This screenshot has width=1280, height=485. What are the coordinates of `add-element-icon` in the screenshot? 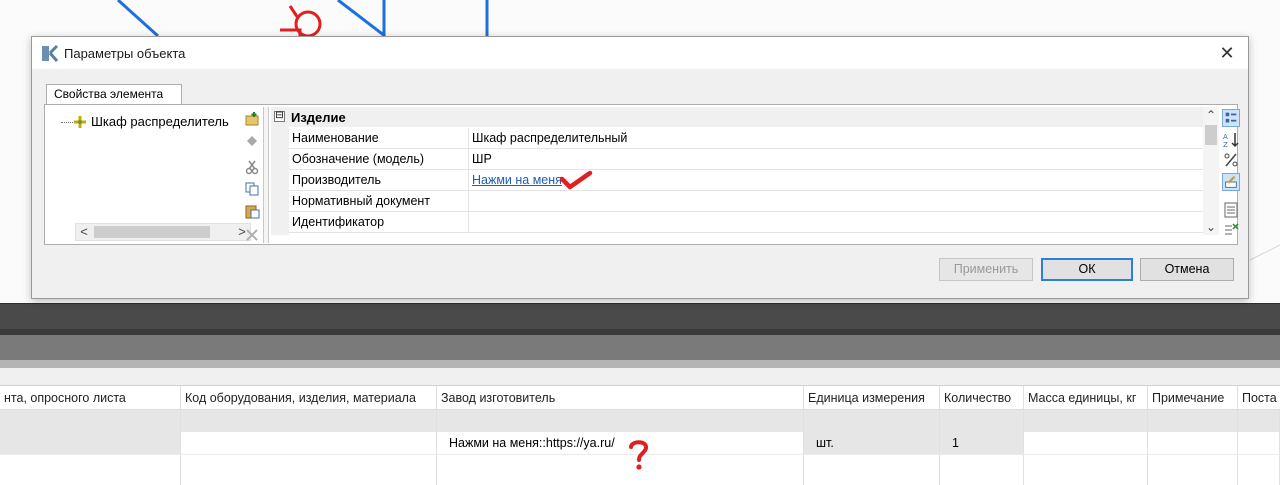 It's located at (252, 119).